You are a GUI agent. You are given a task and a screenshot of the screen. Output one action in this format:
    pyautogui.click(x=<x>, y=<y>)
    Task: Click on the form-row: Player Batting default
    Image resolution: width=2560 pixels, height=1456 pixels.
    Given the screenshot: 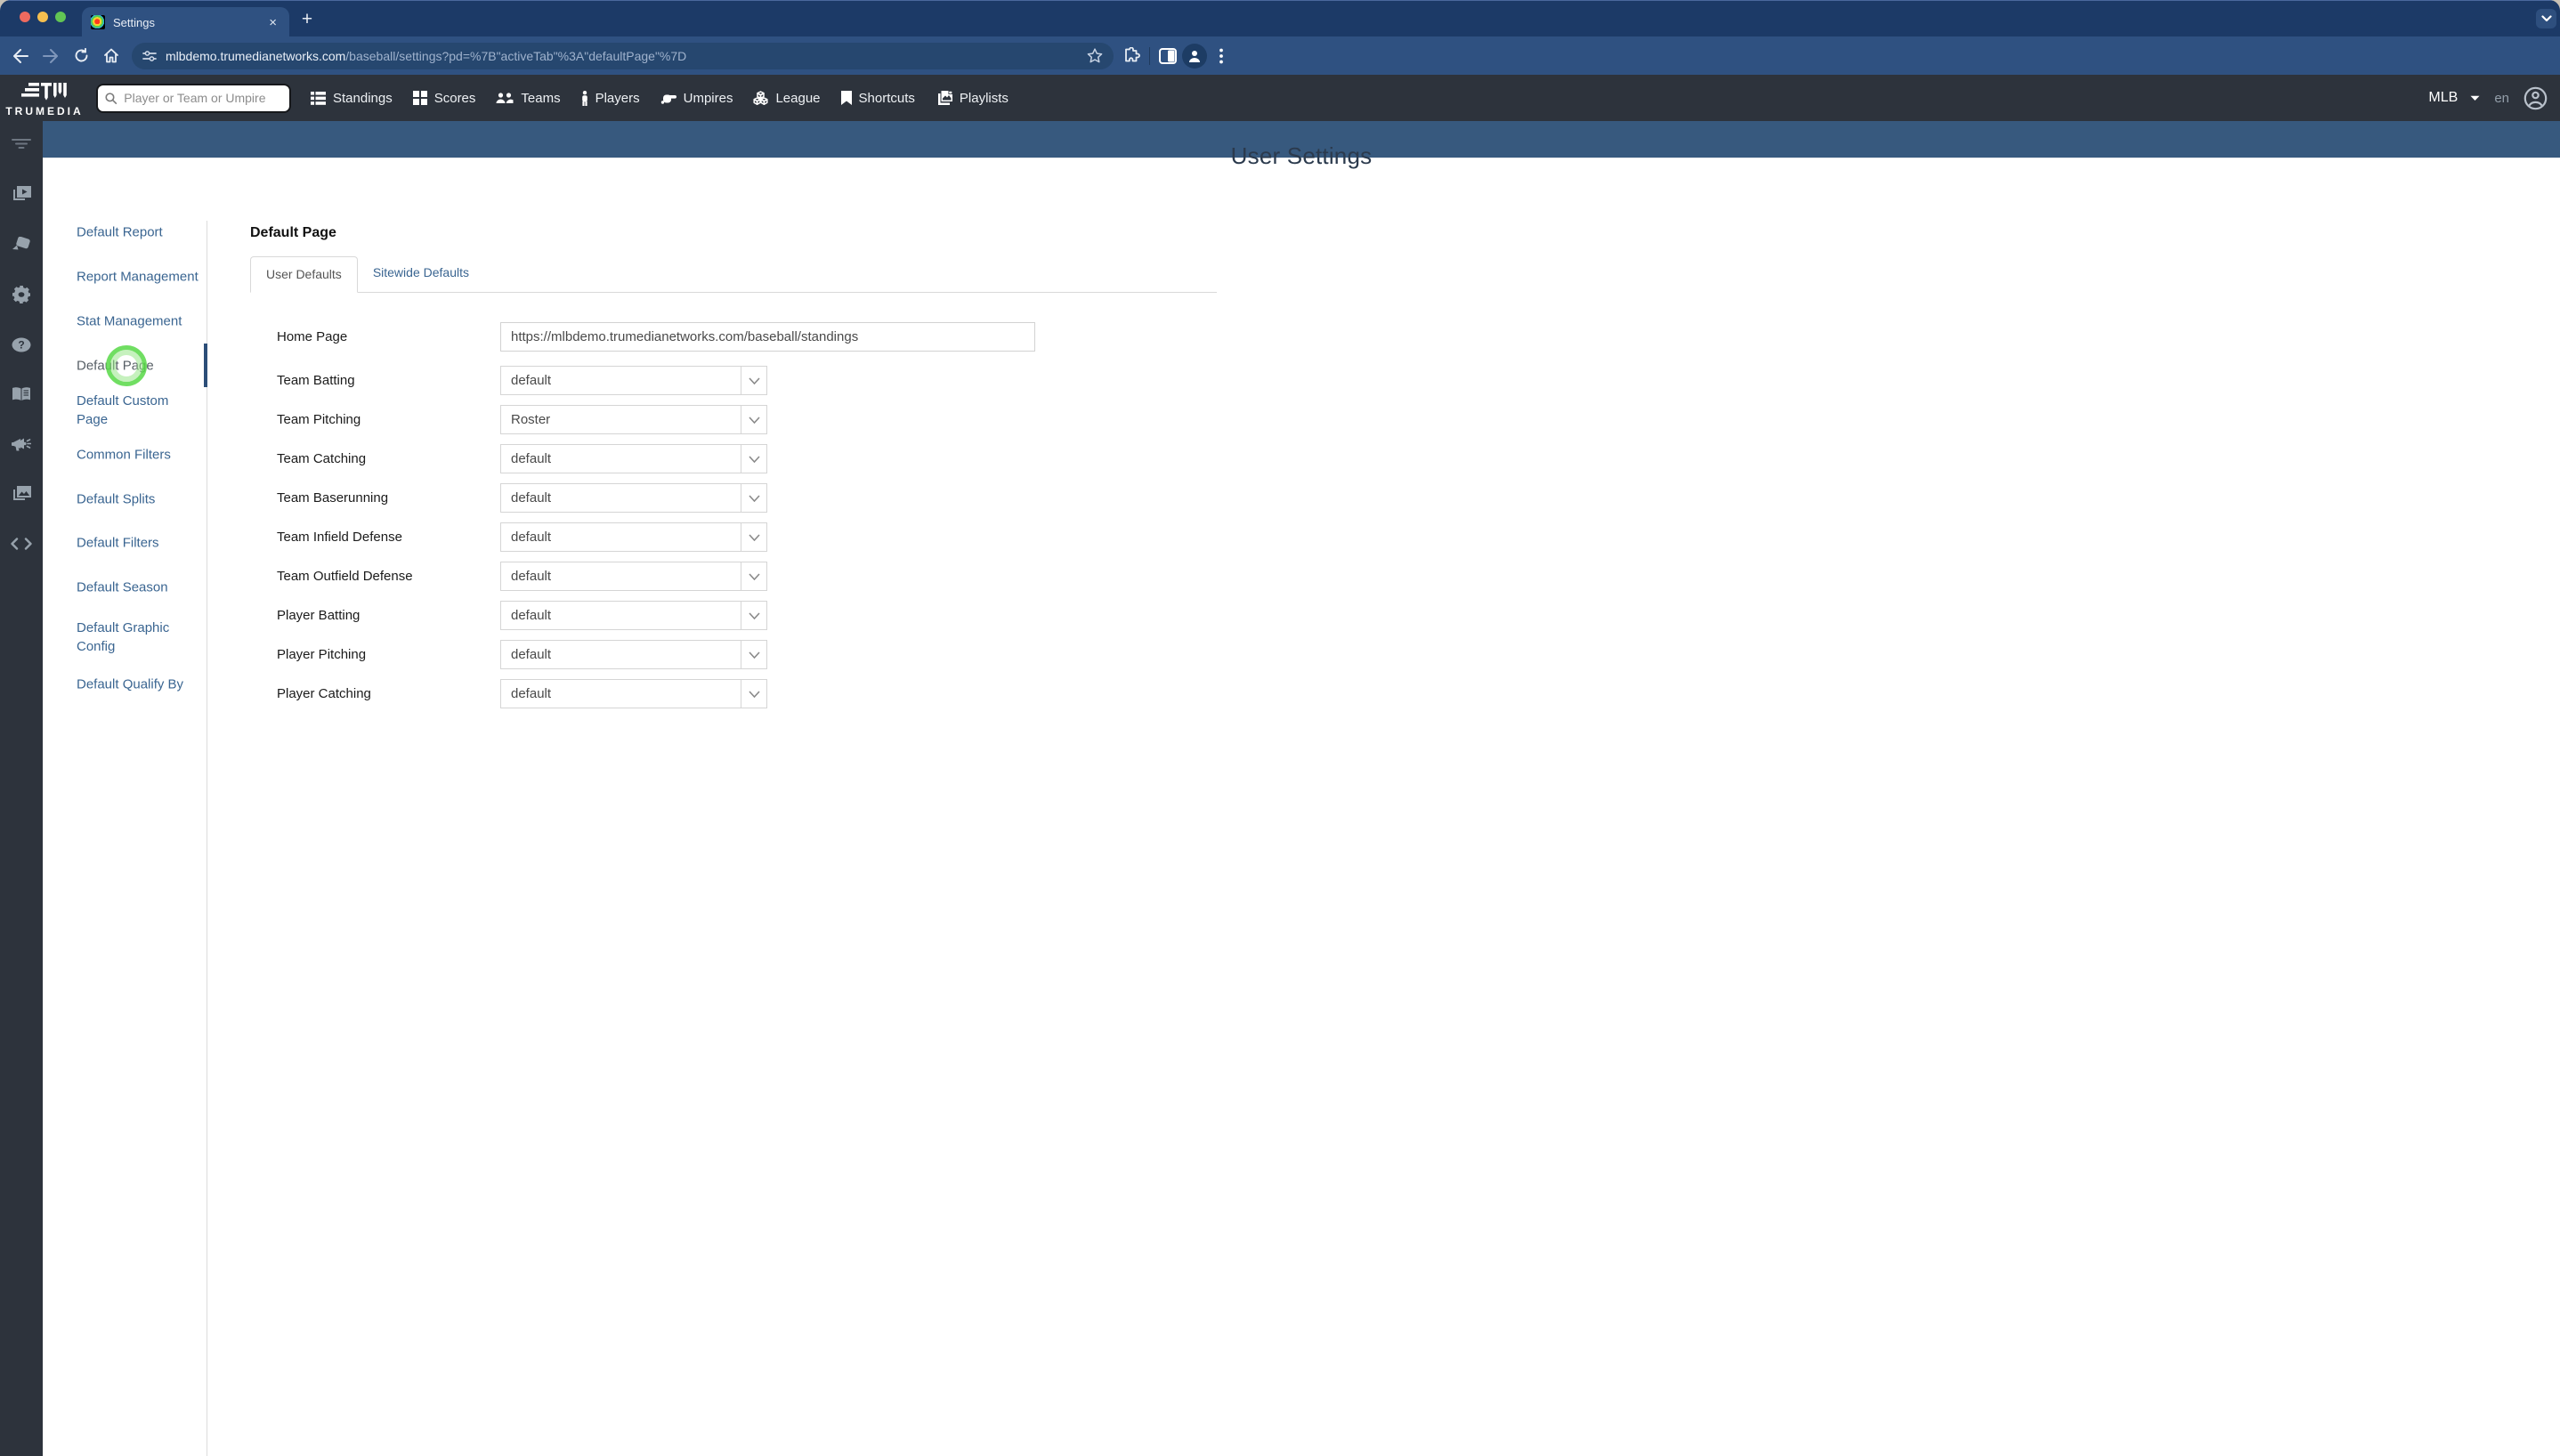 What is the action you would take?
    pyautogui.click(x=687, y=615)
    